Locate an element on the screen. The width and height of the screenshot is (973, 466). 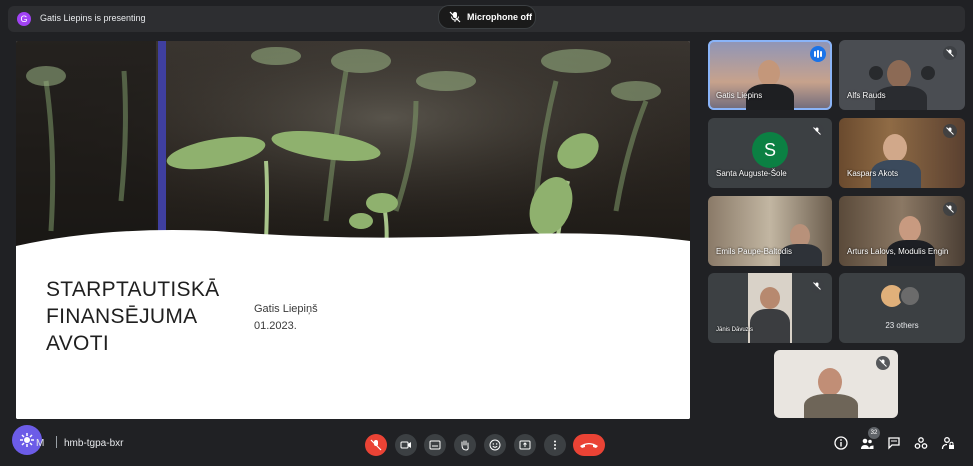
participant-name: Kaspars Akots is located at coordinates (873, 173).